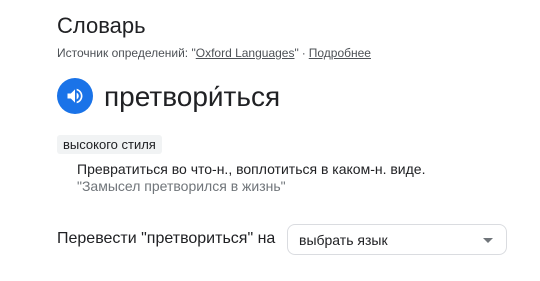 This screenshot has width=540, height=281. I want to click on pronunciation-button, so click(75, 96).